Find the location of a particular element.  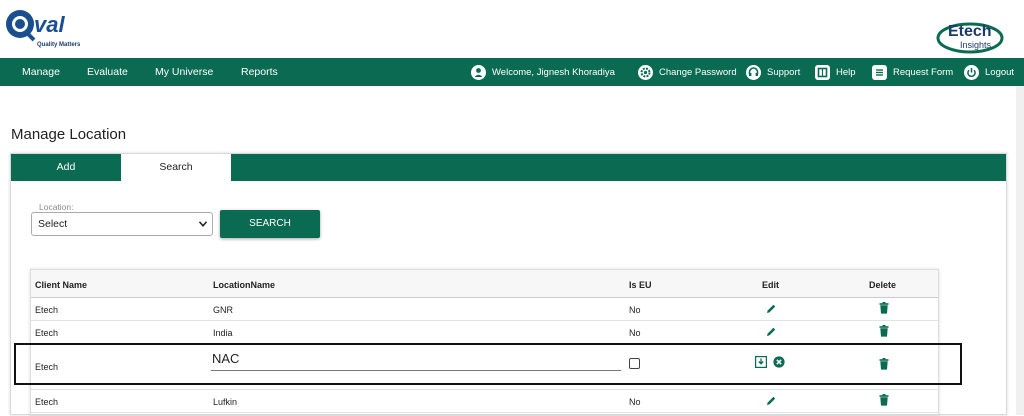

qval-logo: val Quality Matters is located at coordinates (45, 27).